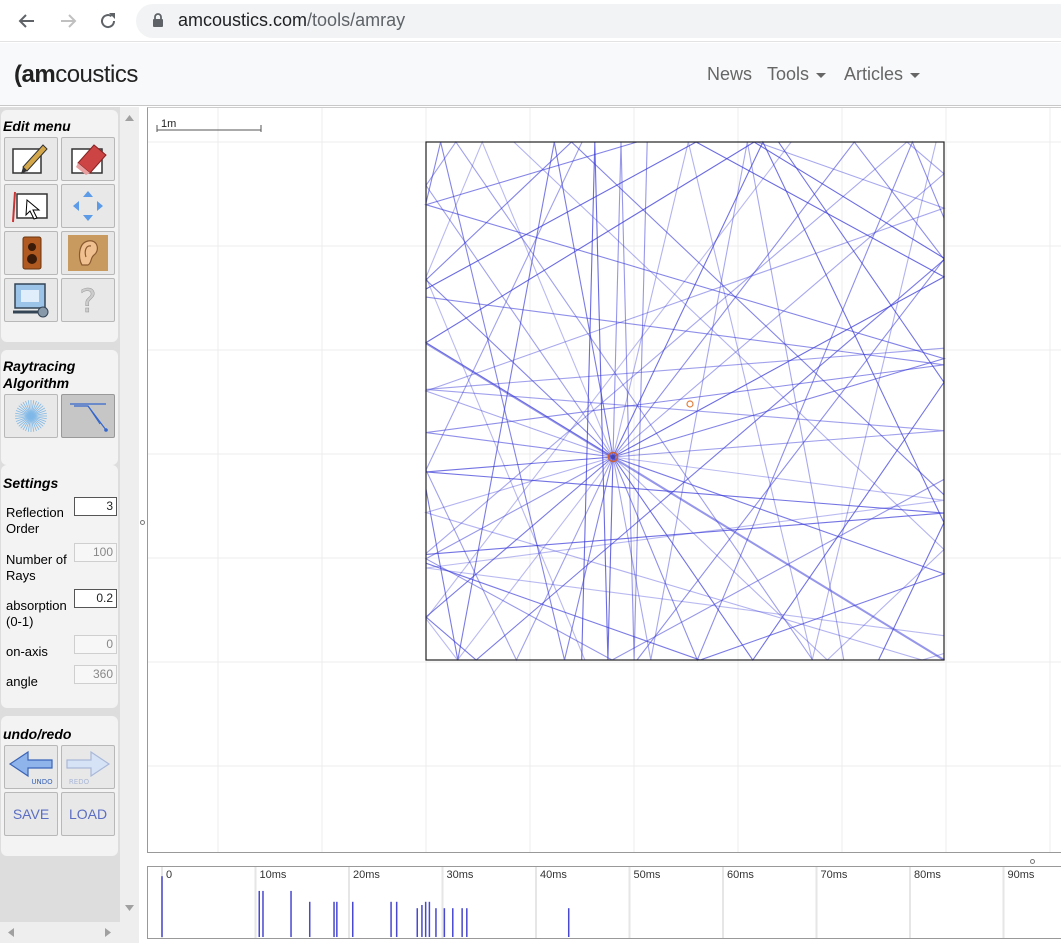 The width and height of the screenshot is (1061, 943). I want to click on scale-label: 1m, so click(168, 124).